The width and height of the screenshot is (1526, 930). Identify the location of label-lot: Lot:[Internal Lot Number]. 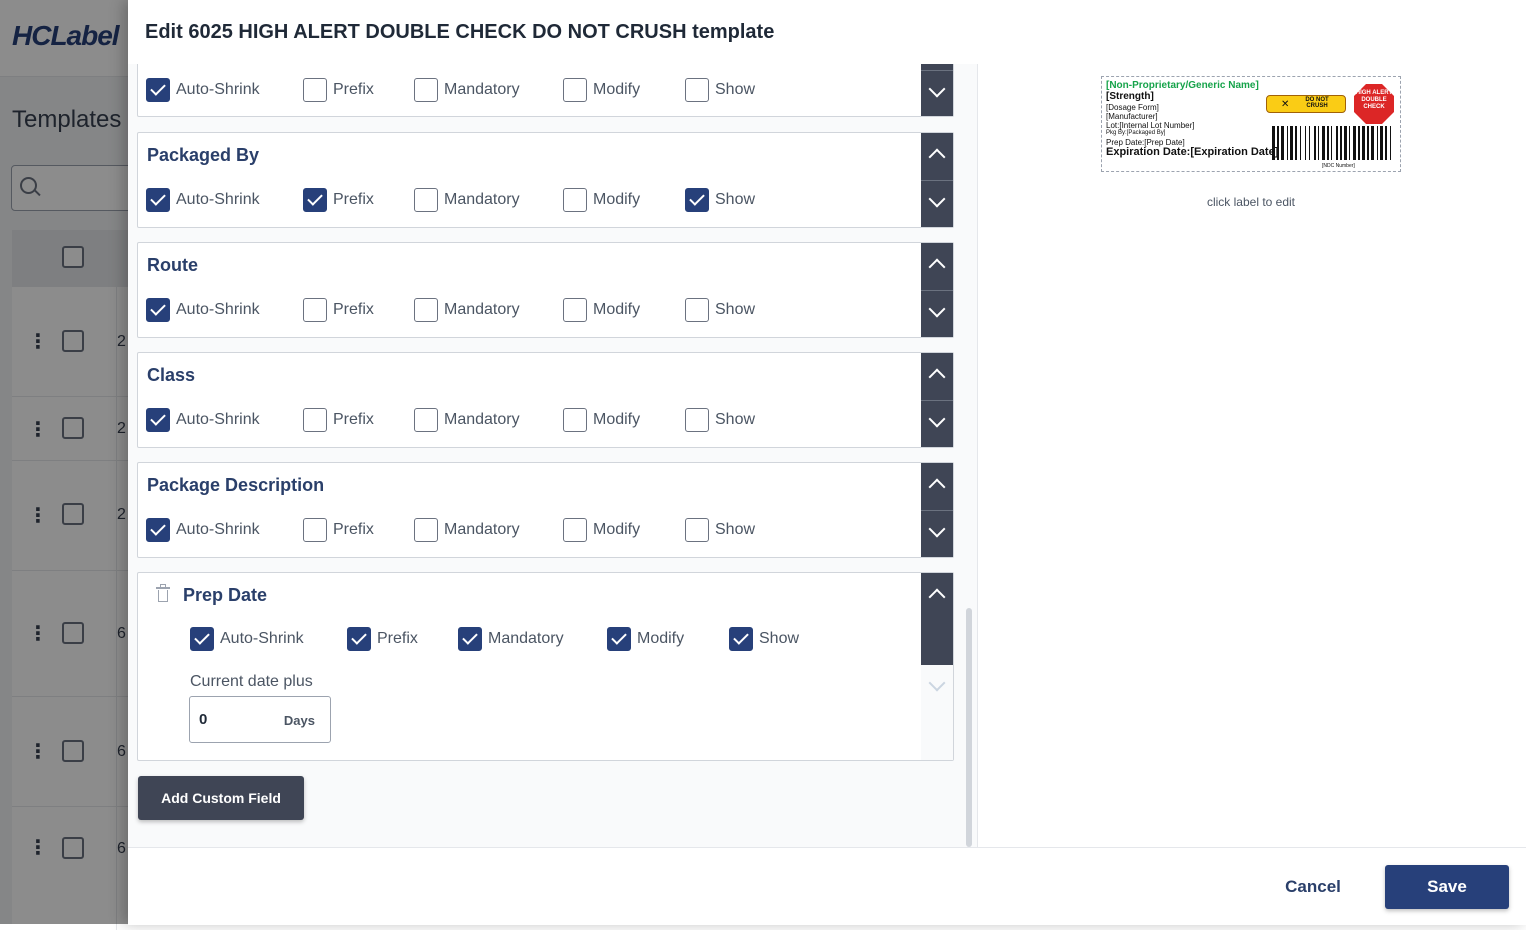
(1150, 125).